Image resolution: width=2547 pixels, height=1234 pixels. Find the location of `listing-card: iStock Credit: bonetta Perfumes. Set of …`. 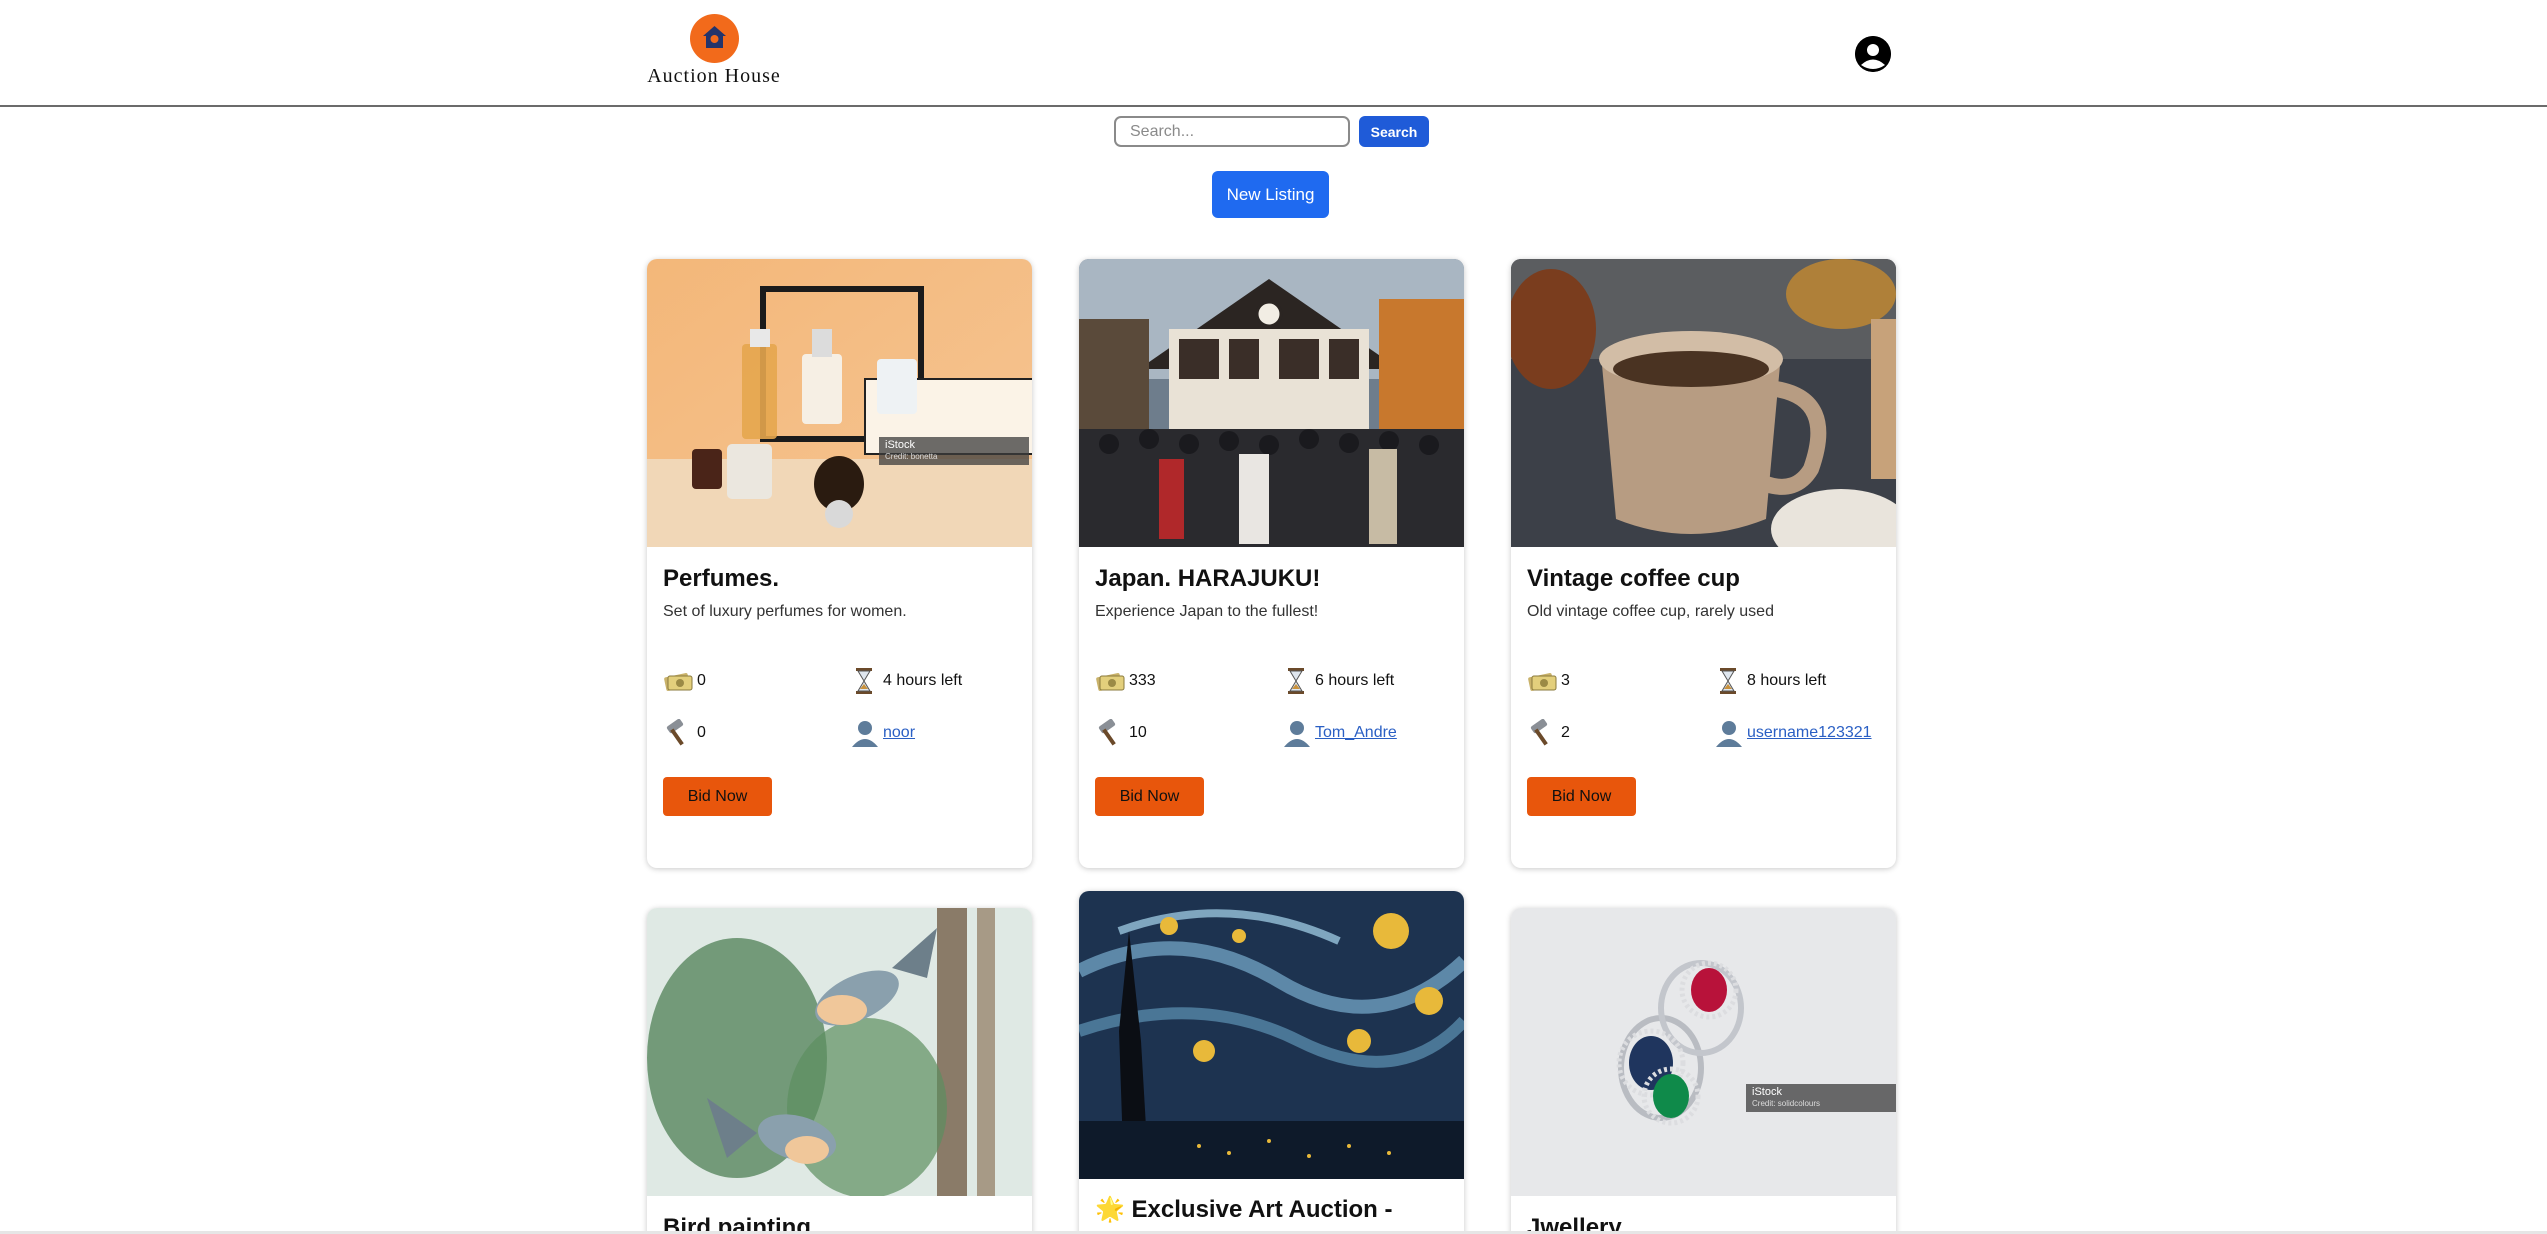

listing-card: iStock Credit: bonetta Perfumes. Set of … is located at coordinates (839, 563).